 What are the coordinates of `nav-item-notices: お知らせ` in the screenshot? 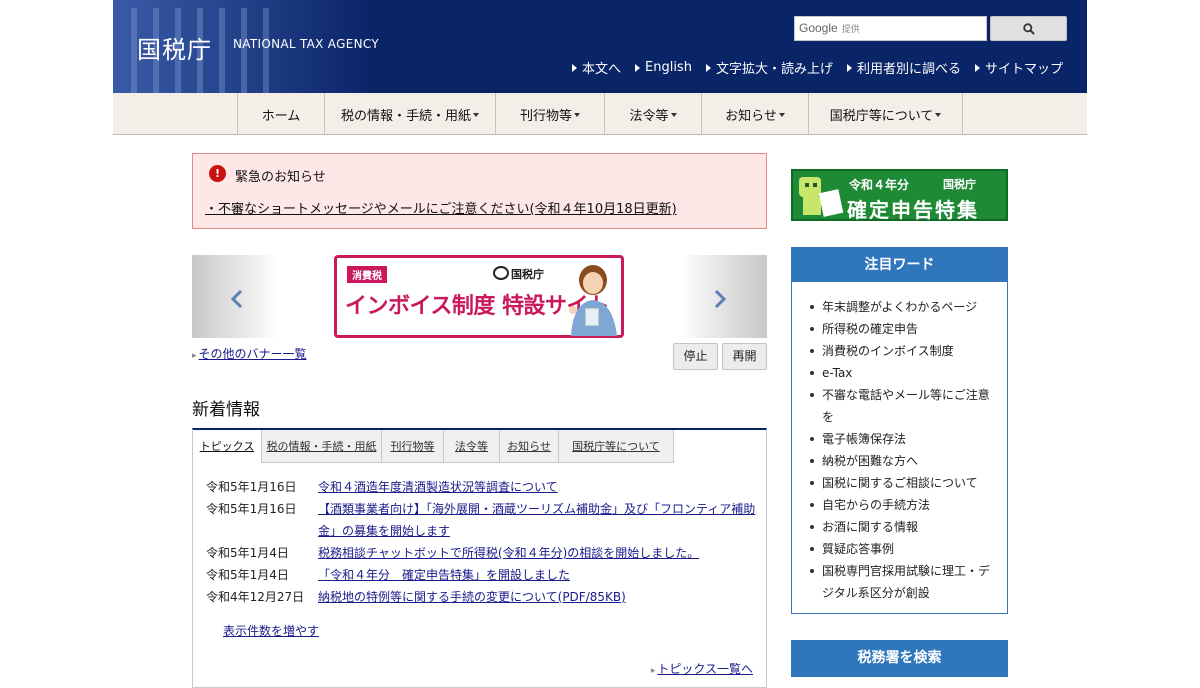 It's located at (754, 114).